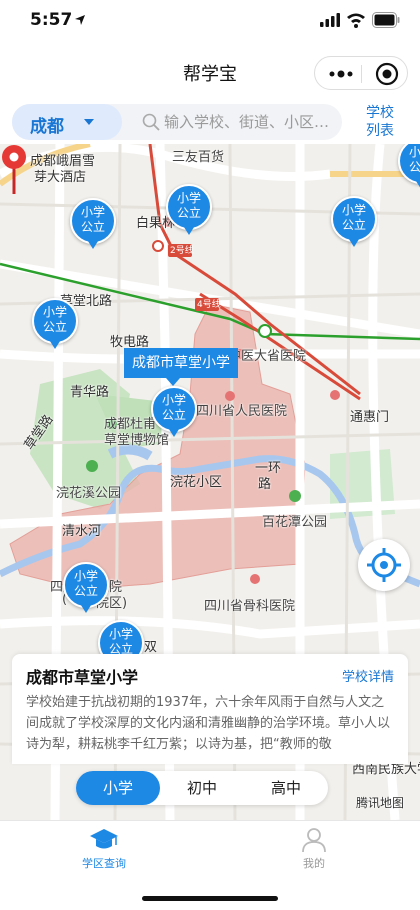 The image size is (420, 910). Describe the element at coordinates (182, 251) in the screenshot. I see `map-label: 2号线` at that location.